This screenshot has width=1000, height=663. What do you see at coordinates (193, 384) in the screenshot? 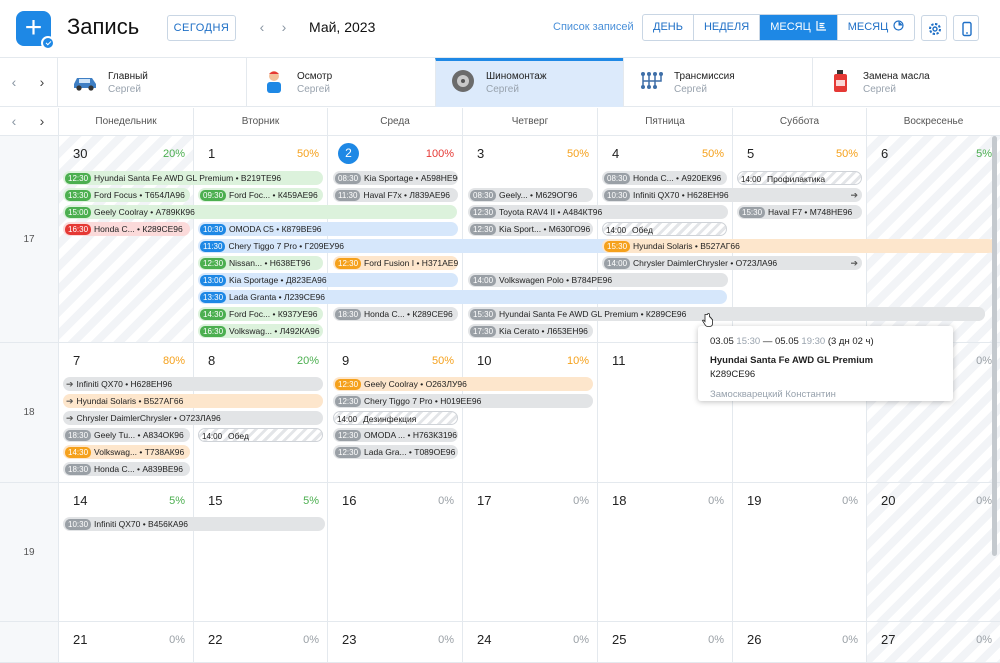
I see `appointment-chip: ➔ Infiniti QX70 • Н628ЕН96` at bounding box center [193, 384].